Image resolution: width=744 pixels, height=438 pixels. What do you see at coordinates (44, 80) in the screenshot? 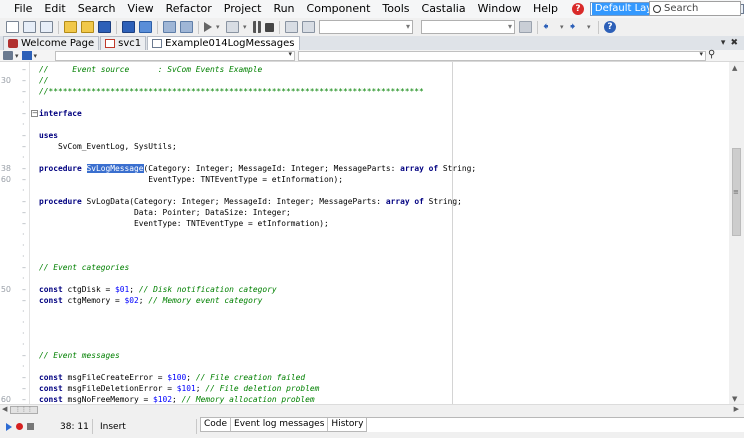
I see `code-line: //` at bounding box center [44, 80].